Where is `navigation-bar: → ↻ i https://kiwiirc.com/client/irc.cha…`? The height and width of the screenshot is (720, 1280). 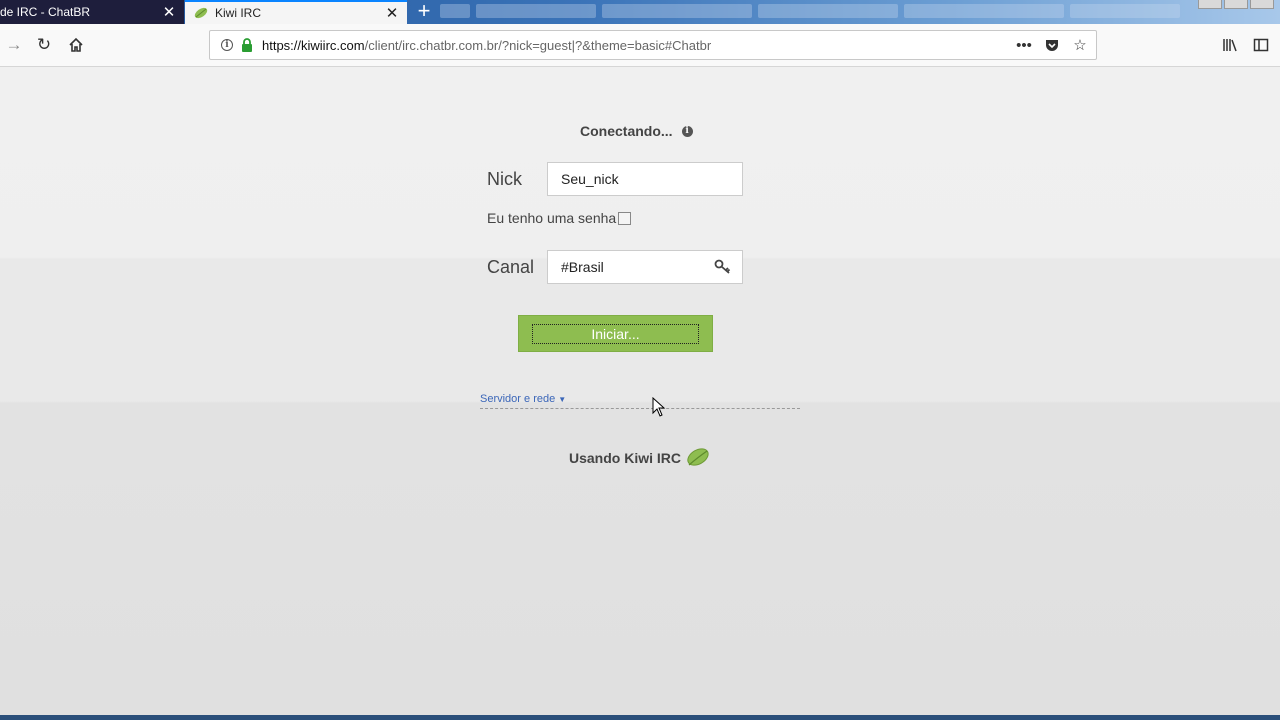 navigation-bar: → ↻ i https://kiwiirc.com/client/irc.cha… is located at coordinates (640, 45).